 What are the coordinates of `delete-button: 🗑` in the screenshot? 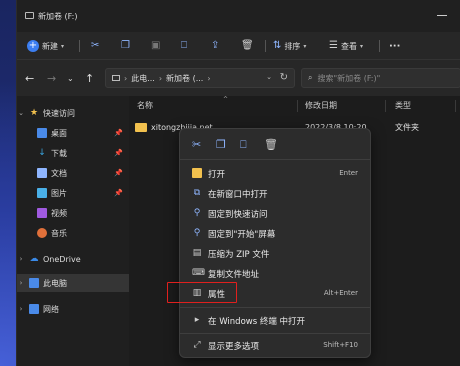 It's located at (247, 46).